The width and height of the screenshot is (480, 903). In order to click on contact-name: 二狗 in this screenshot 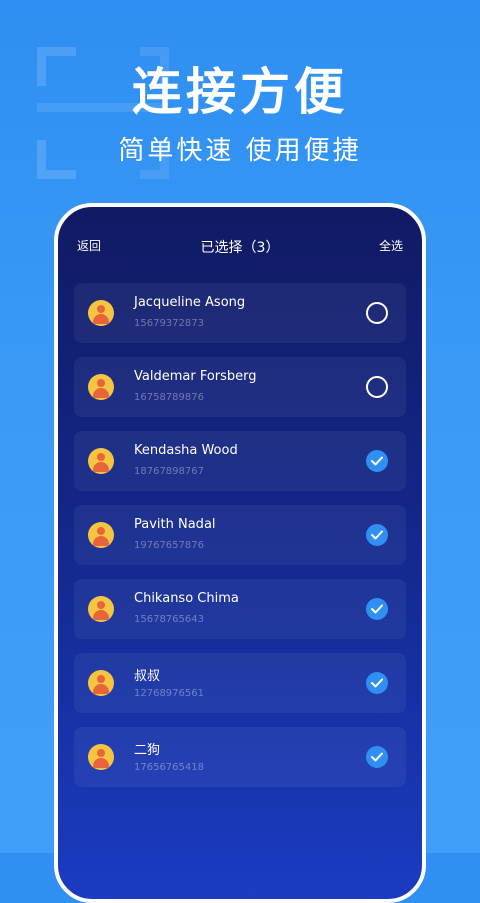, I will do `click(147, 750)`.